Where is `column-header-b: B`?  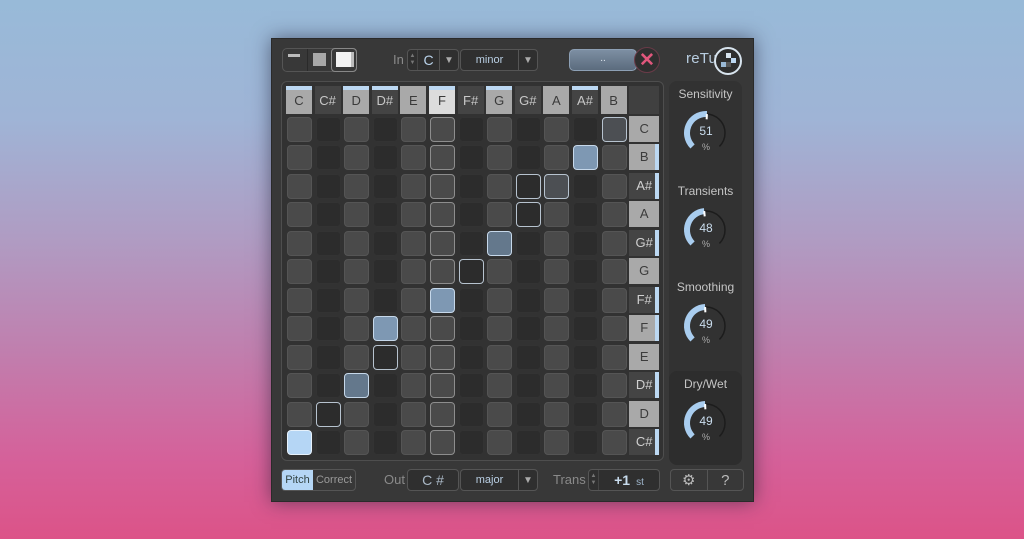 column-header-b: B is located at coordinates (613, 100).